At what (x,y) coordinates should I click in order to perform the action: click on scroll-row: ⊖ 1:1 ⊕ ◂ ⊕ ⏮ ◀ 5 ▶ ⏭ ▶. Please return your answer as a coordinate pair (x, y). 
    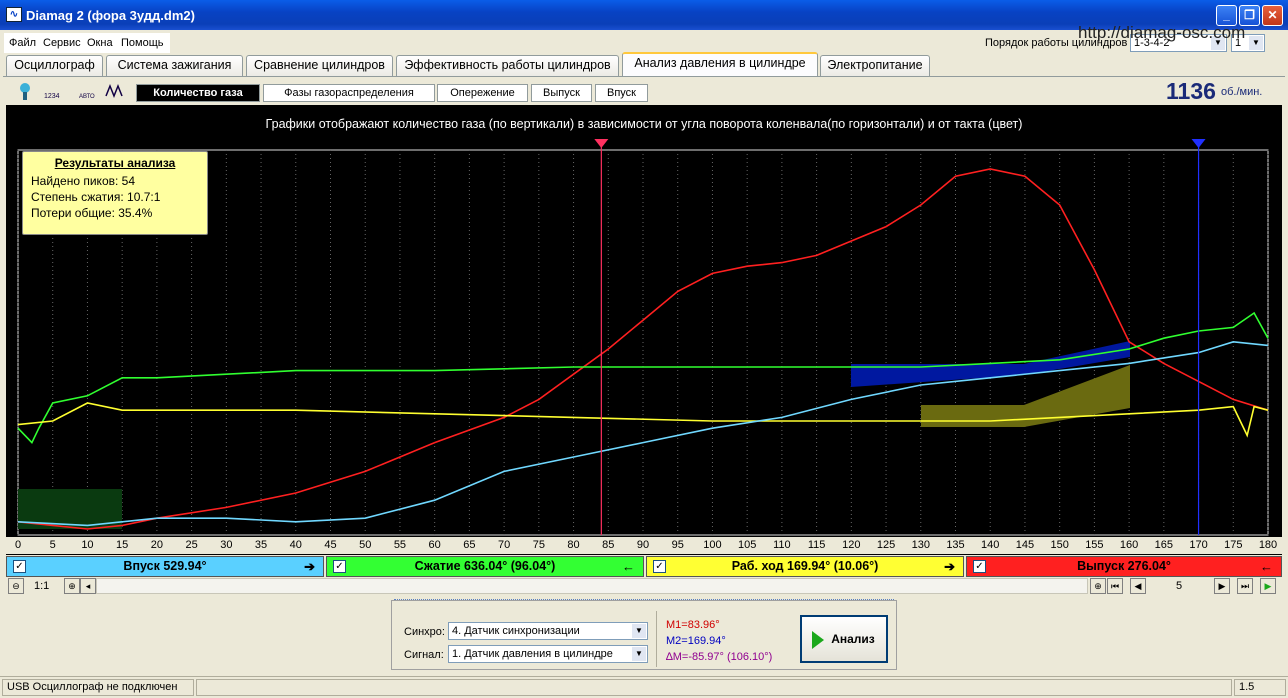
    Looking at the image, I should click on (644, 586).